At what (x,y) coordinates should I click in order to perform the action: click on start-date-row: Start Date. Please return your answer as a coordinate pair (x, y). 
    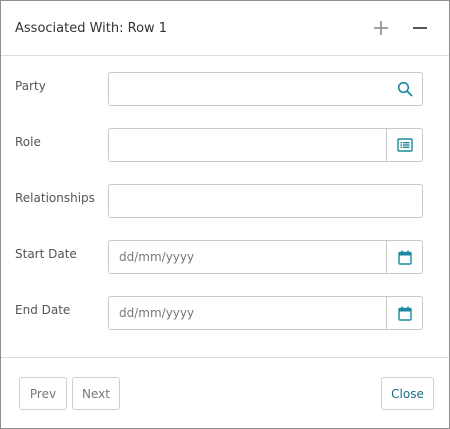
    Looking at the image, I should click on (225, 257).